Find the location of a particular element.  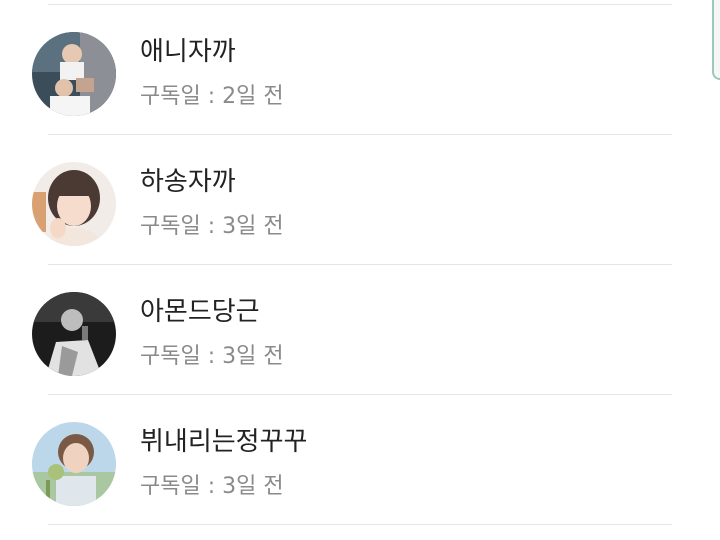

scrollbar-handle is located at coordinates (716, 40).